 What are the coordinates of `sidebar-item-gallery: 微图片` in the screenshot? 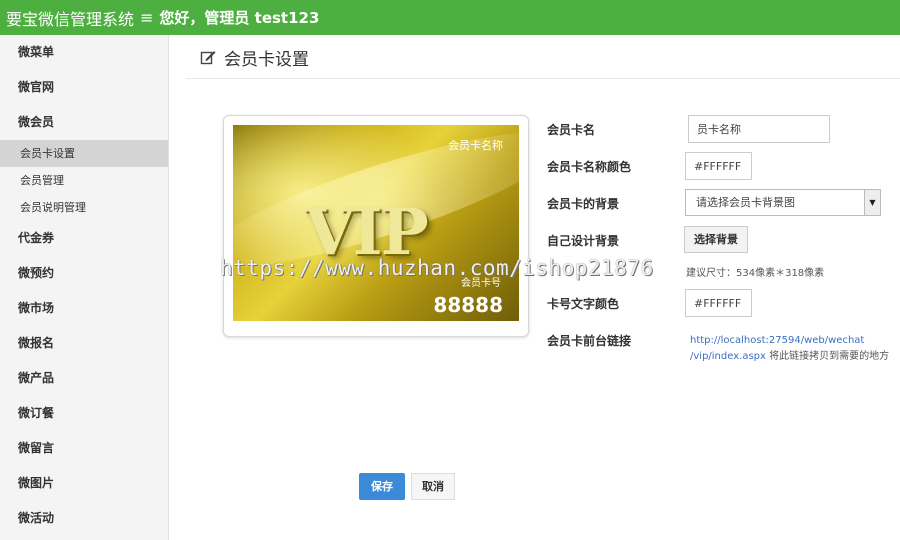 It's located at (84, 483).